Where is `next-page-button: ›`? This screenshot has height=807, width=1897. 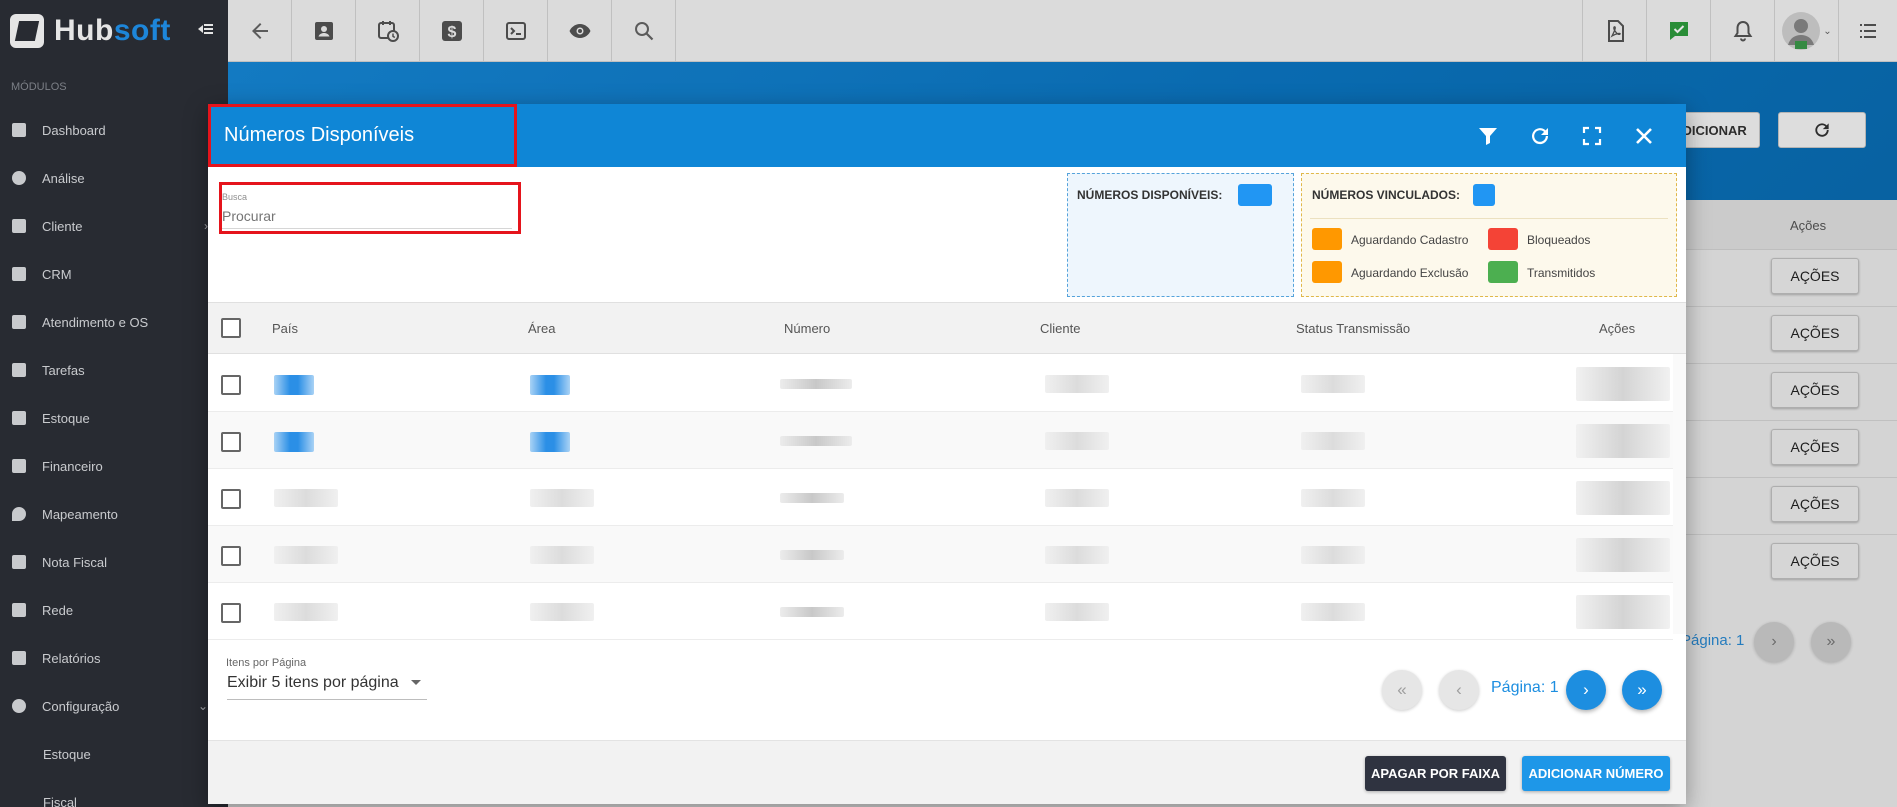 next-page-button: › is located at coordinates (1586, 690).